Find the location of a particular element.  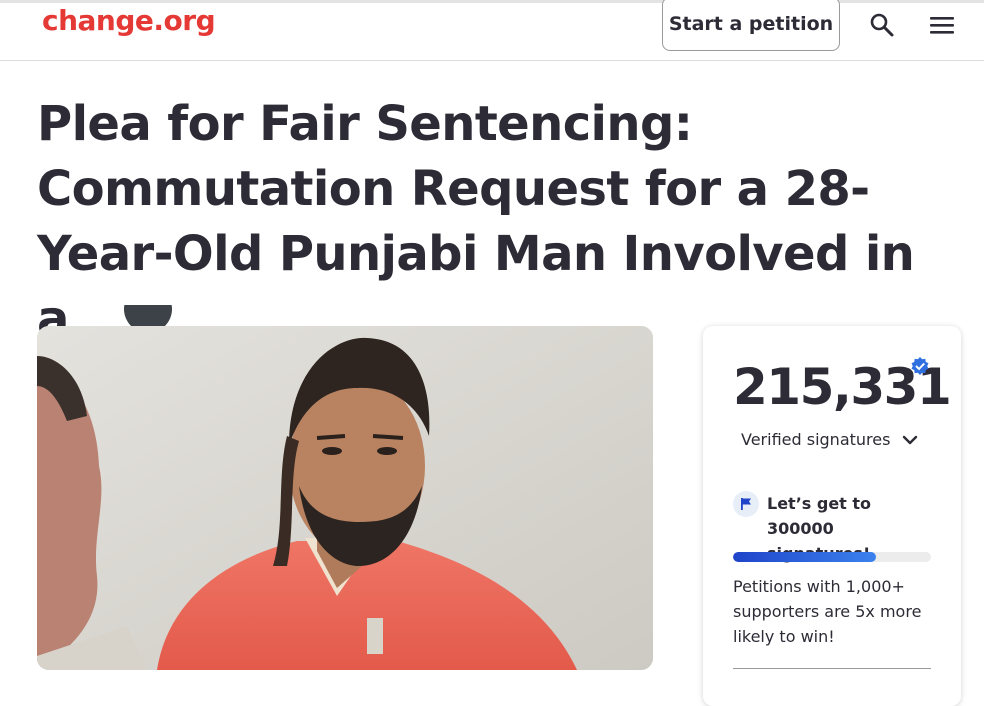

signature-progress-bar is located at coordinates (832, 557).